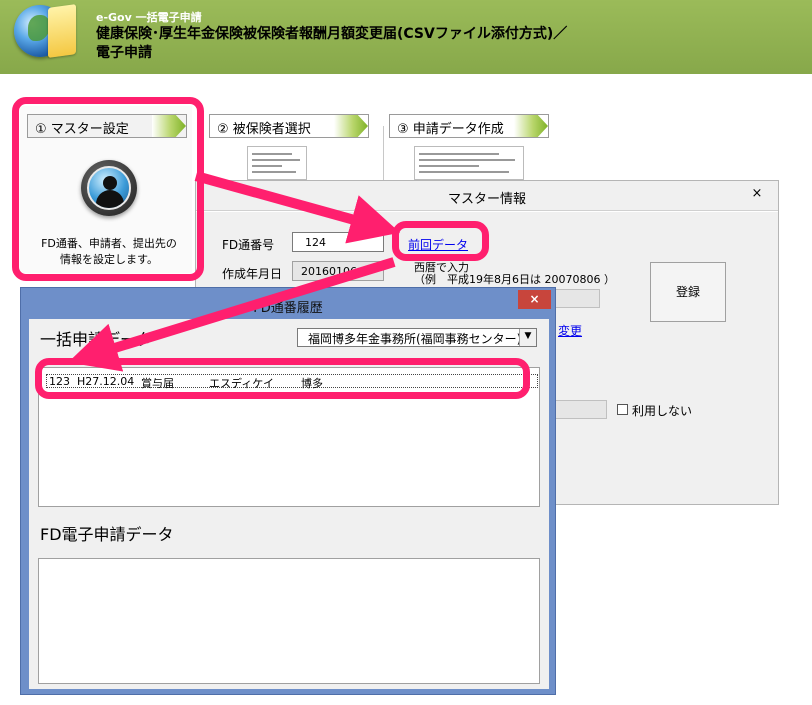  I want to click on fd-number-label: FD通番号, so click(248, 245).